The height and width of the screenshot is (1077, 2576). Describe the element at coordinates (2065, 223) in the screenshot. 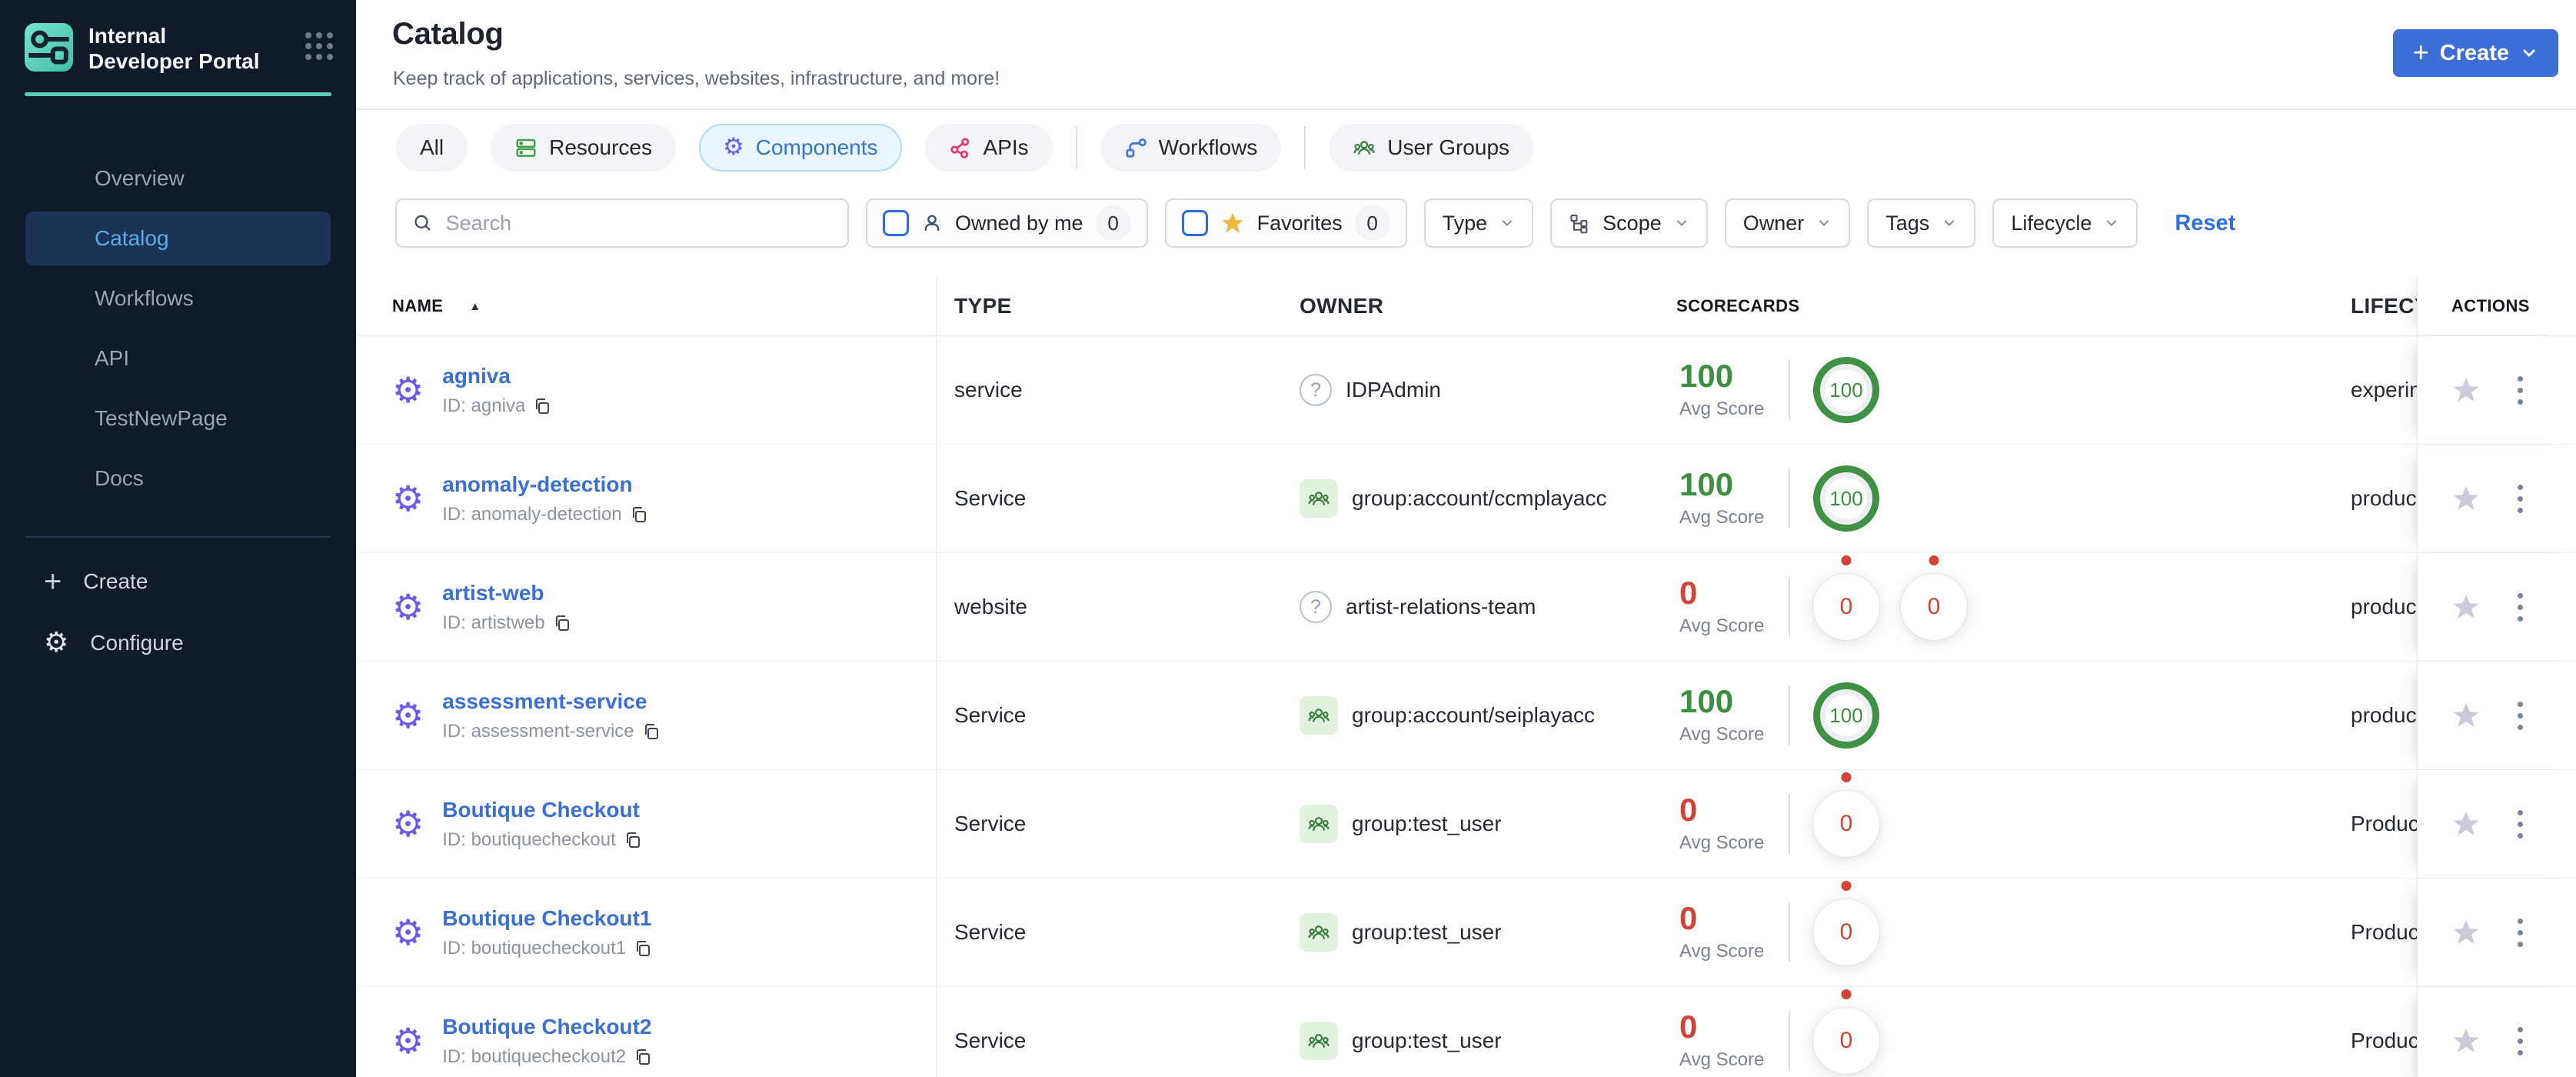

I see `lifecycle-filter-dropdown: Lifecycle` at that location.